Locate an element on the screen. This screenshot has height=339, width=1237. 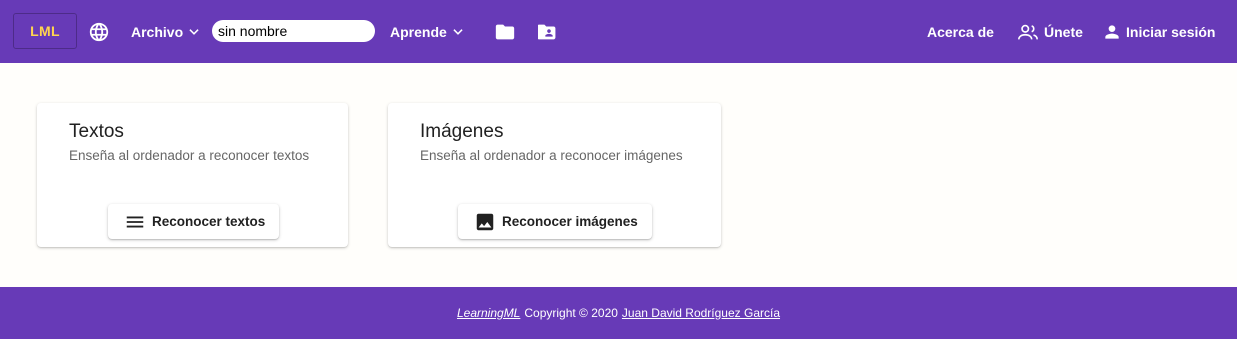
about-link: Acerca de is located at coordinates (960, 32).